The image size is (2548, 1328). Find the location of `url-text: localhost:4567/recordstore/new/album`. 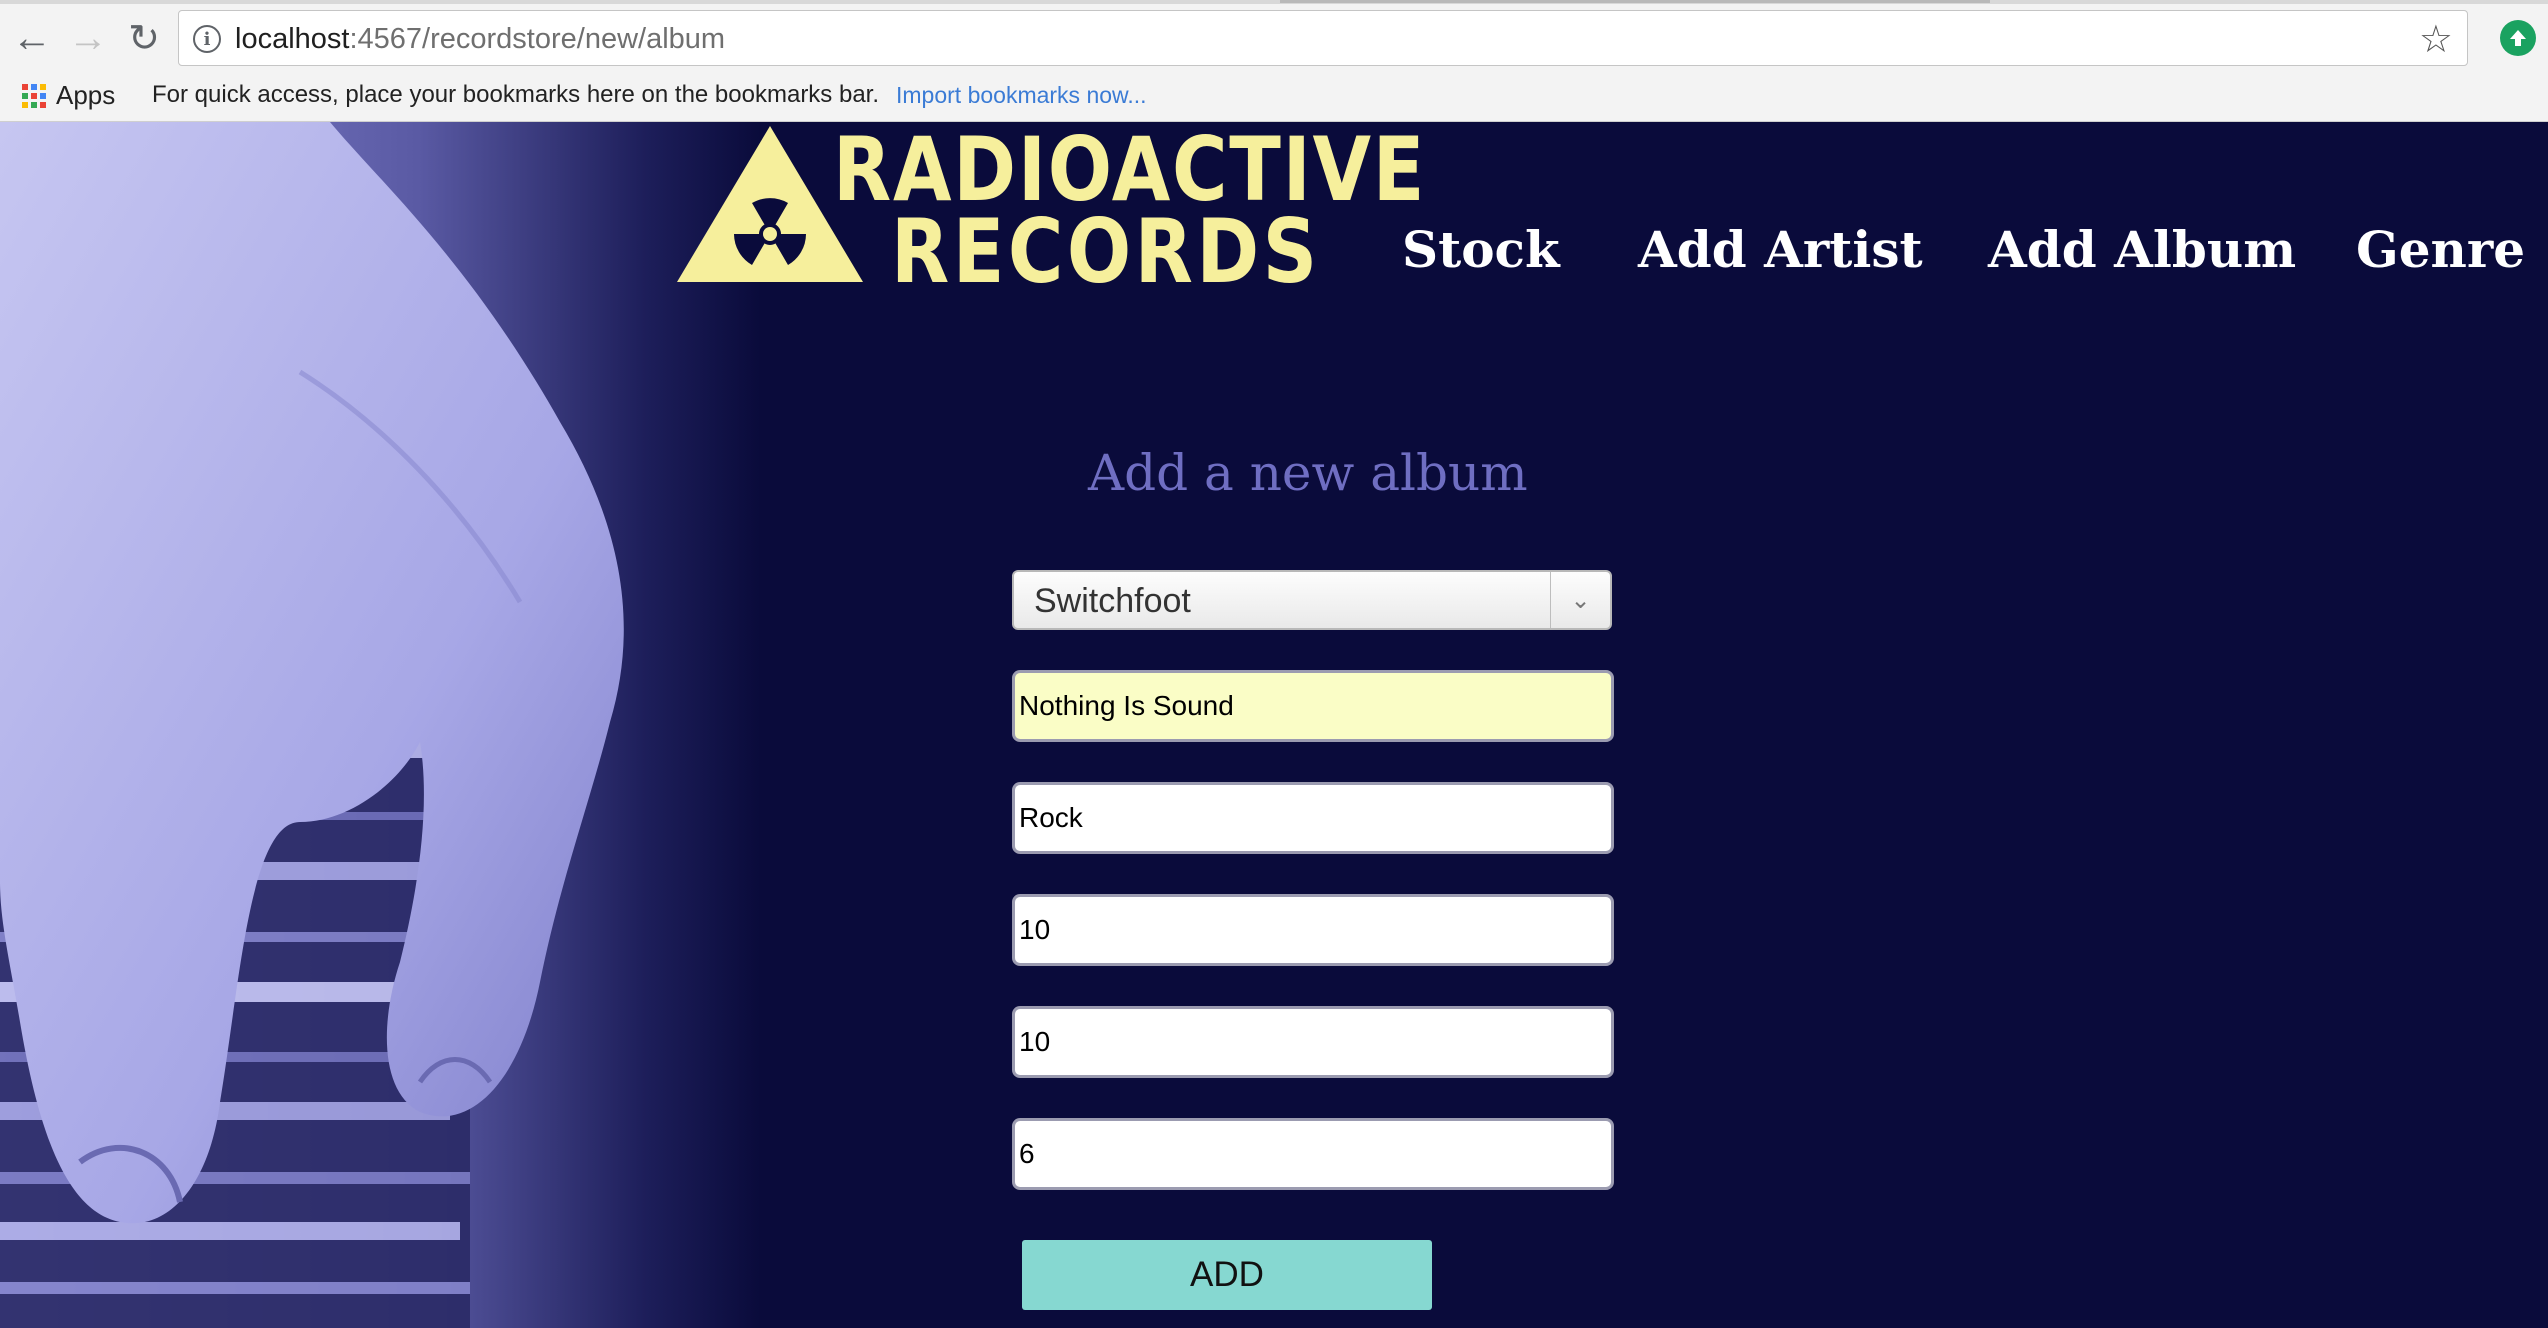

url-text: localhost:4567/recordstore/new/album is located at coordinates (480, 39).